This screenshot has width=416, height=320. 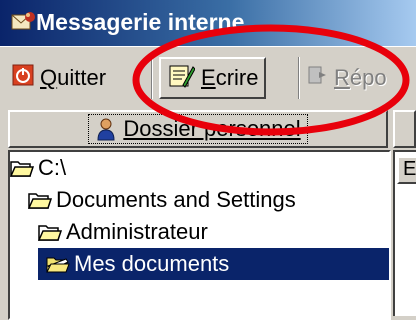 I want to click on message-list-pane: E, so click(x=404, y=213).